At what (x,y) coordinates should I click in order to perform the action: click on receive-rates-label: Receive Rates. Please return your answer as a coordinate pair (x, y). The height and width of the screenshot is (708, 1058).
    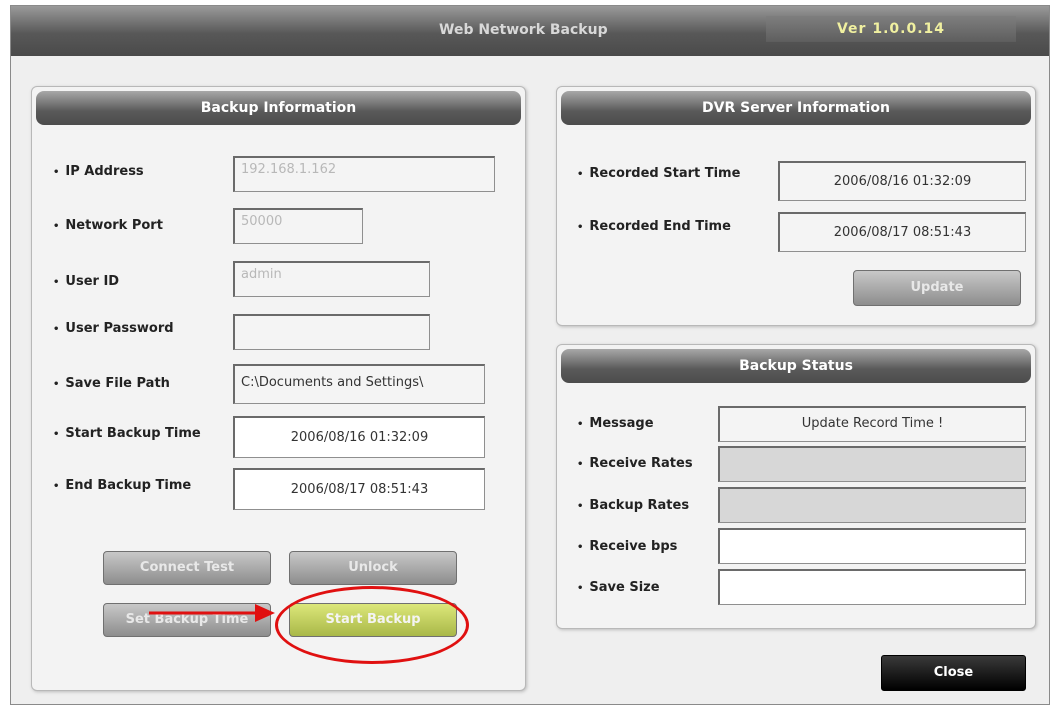
    Looking at the image, I should click on (634, 463).